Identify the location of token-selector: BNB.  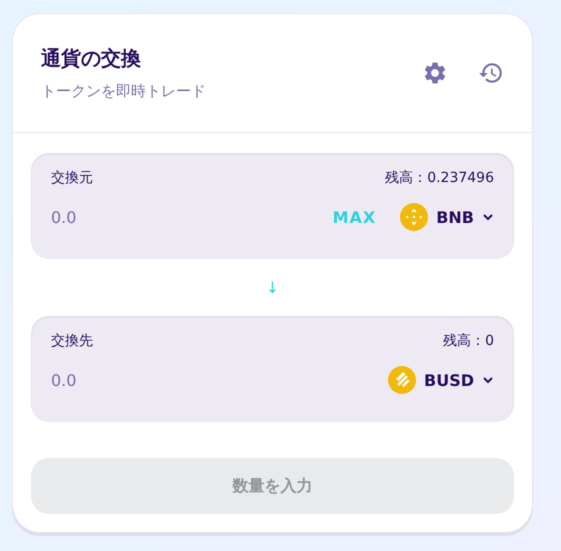
(447, 217).